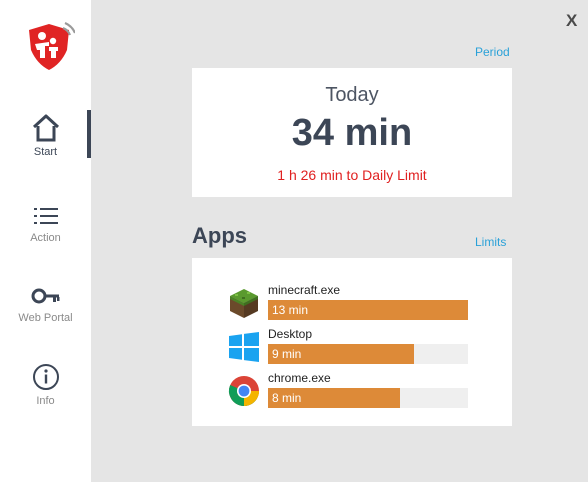  Describe the element at coordinates (89, 134) in the screenshot. I see `active-indicator` at that location.